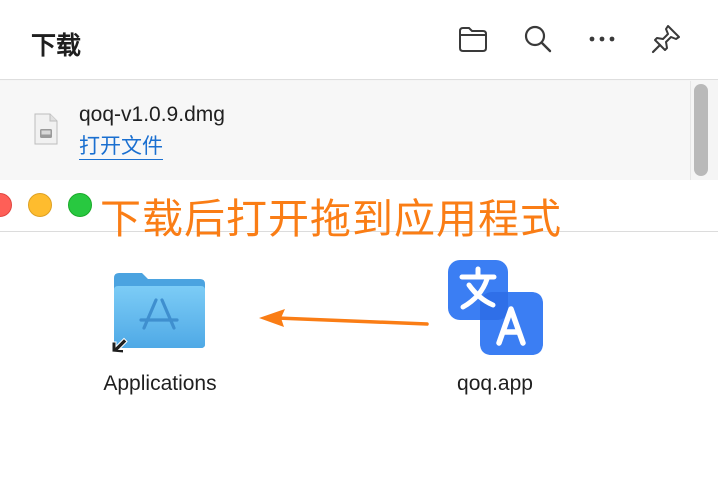 This screenshot has height=486, width=718. Describe the element at coordinates (160, 383) in the screenshot. I see `applications-label: Applications` at that location.